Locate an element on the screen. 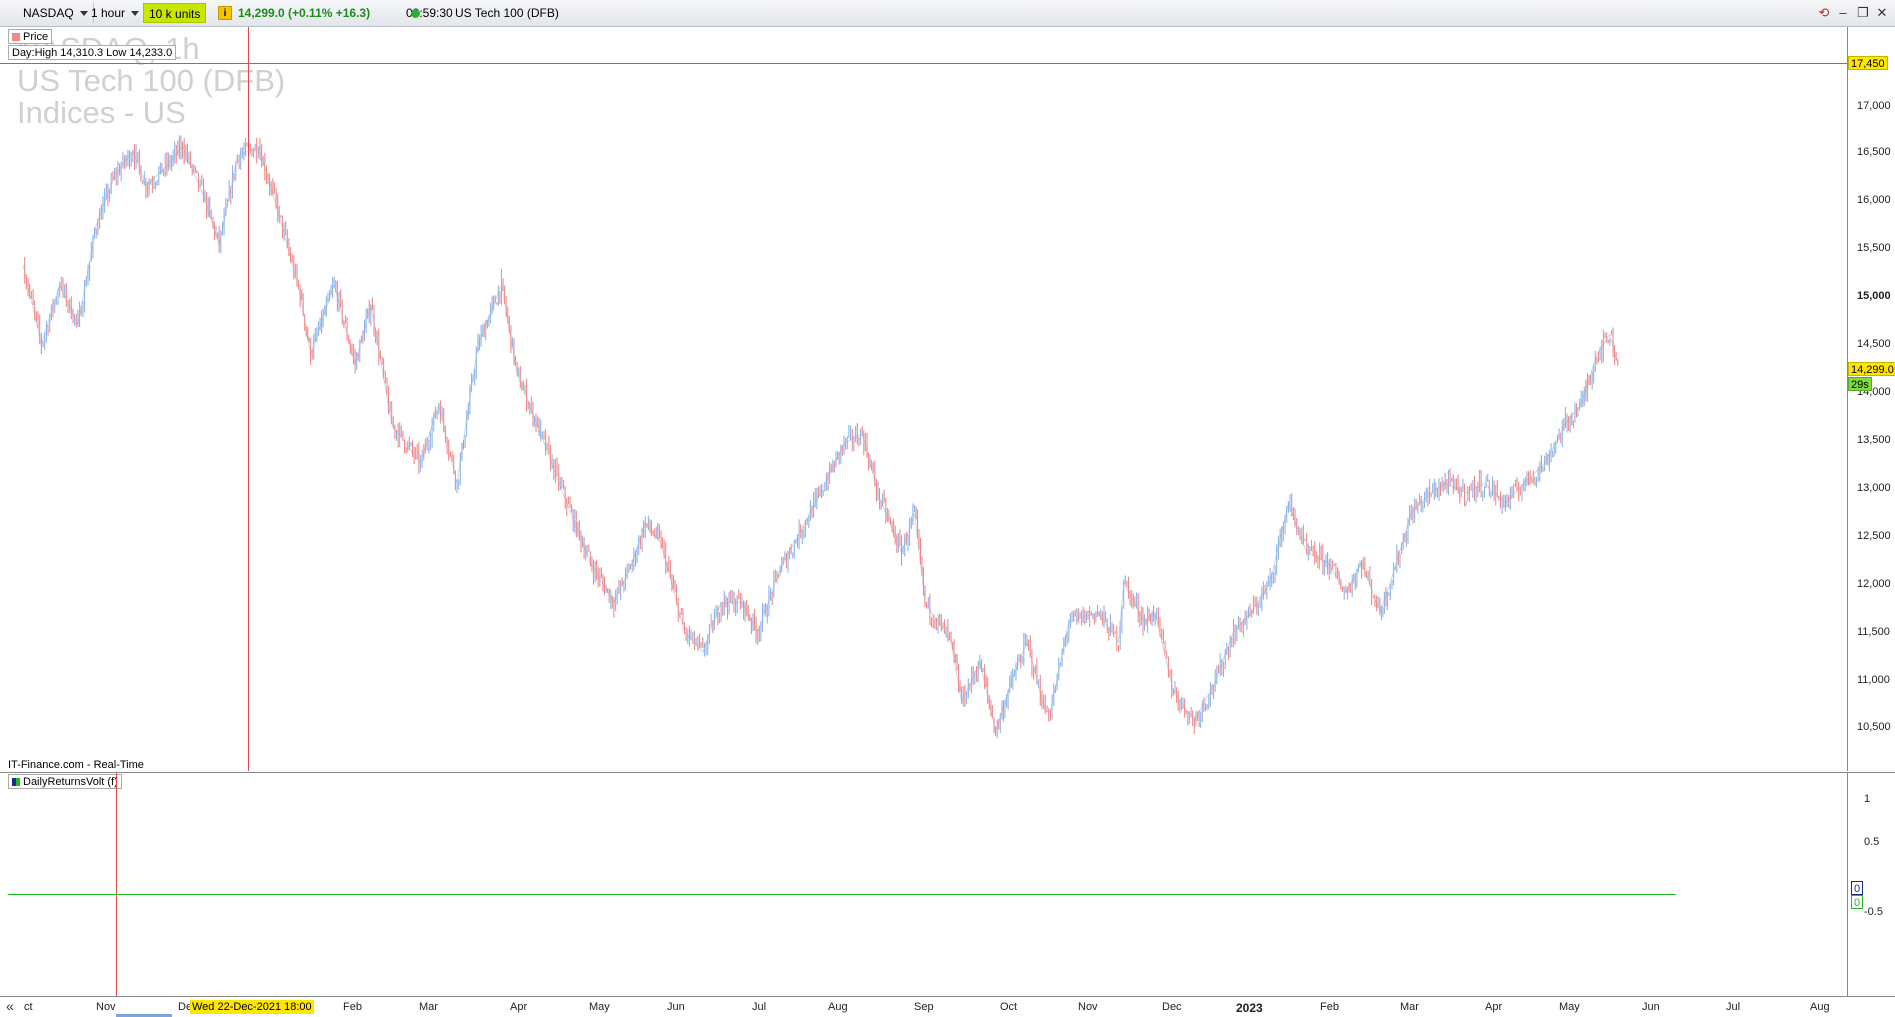 The height and width of the screenshot is (1017, 1895). last-price-tag: 14,299.0 is located at coordinates (1871, 369).